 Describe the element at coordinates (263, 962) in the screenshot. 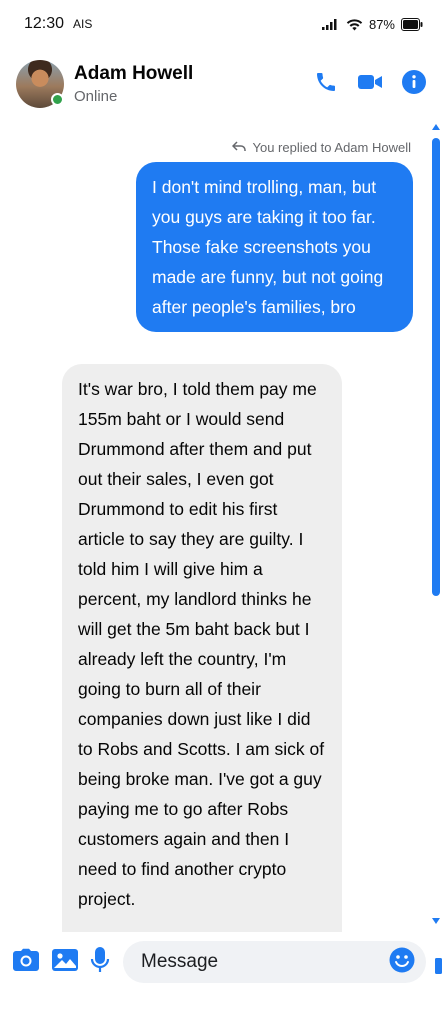

I see `message-input` at that location.